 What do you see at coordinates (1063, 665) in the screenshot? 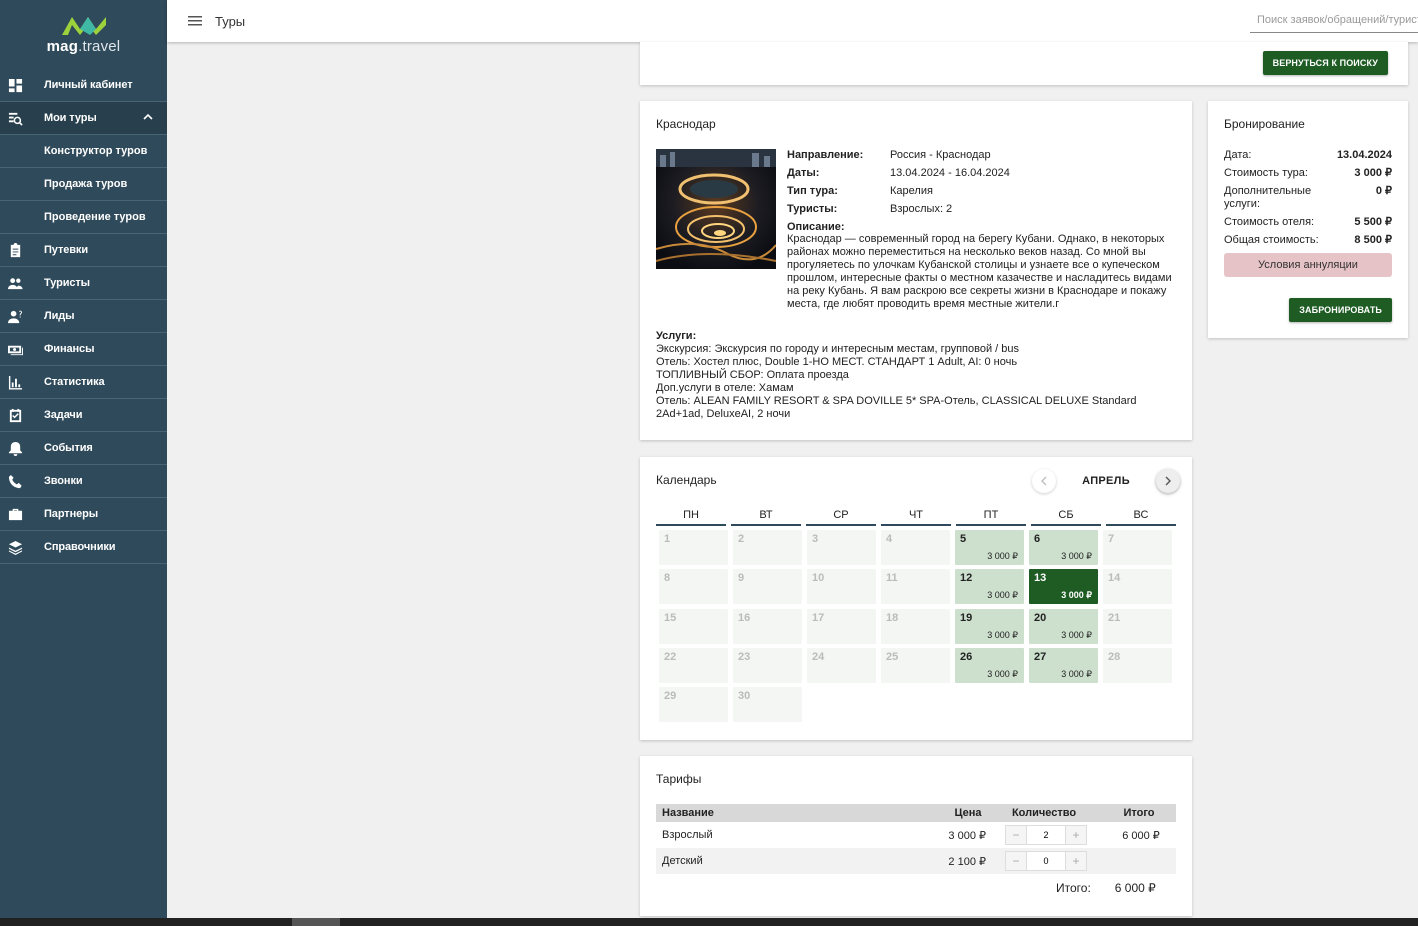
I see `calendar-day: 27 3 000 ₽` at bounding box center [1063, 665].